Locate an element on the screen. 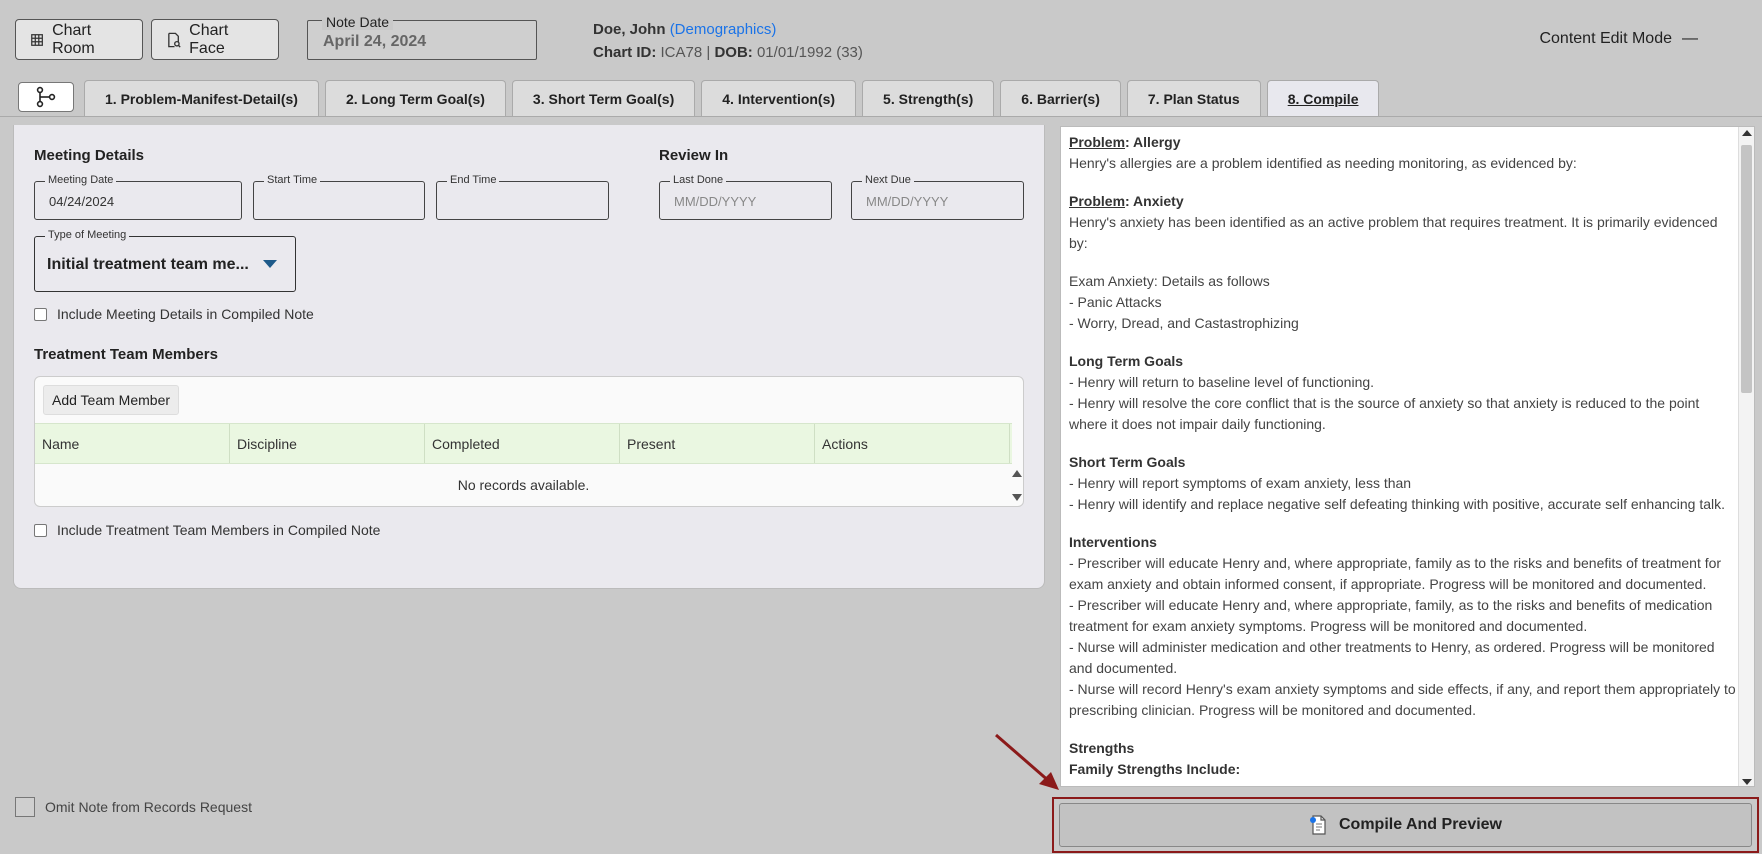 This screenshot has width=1762, height=854. last-done-field: Last Done MM/DD/YYYY is located at coordinates (745, 197).